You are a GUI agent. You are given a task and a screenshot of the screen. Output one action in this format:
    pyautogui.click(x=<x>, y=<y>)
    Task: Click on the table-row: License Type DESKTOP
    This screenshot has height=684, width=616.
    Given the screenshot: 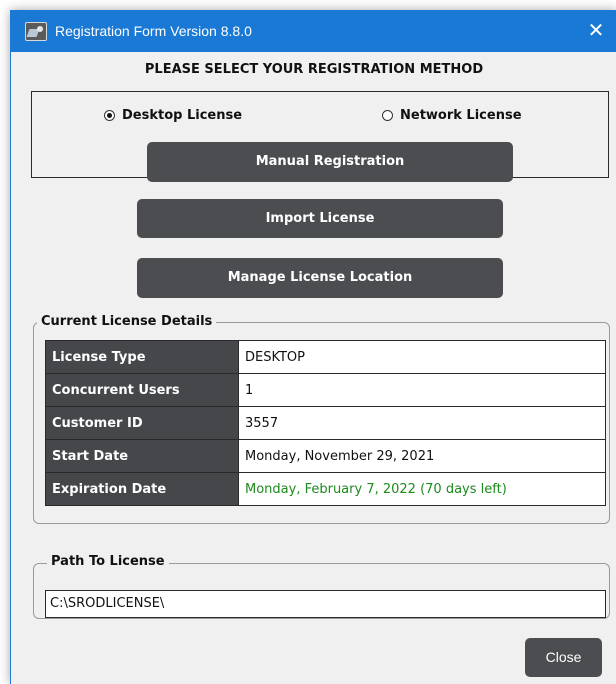 What is the action you would take?
    pyautogui.click(x=325, y=357)
    